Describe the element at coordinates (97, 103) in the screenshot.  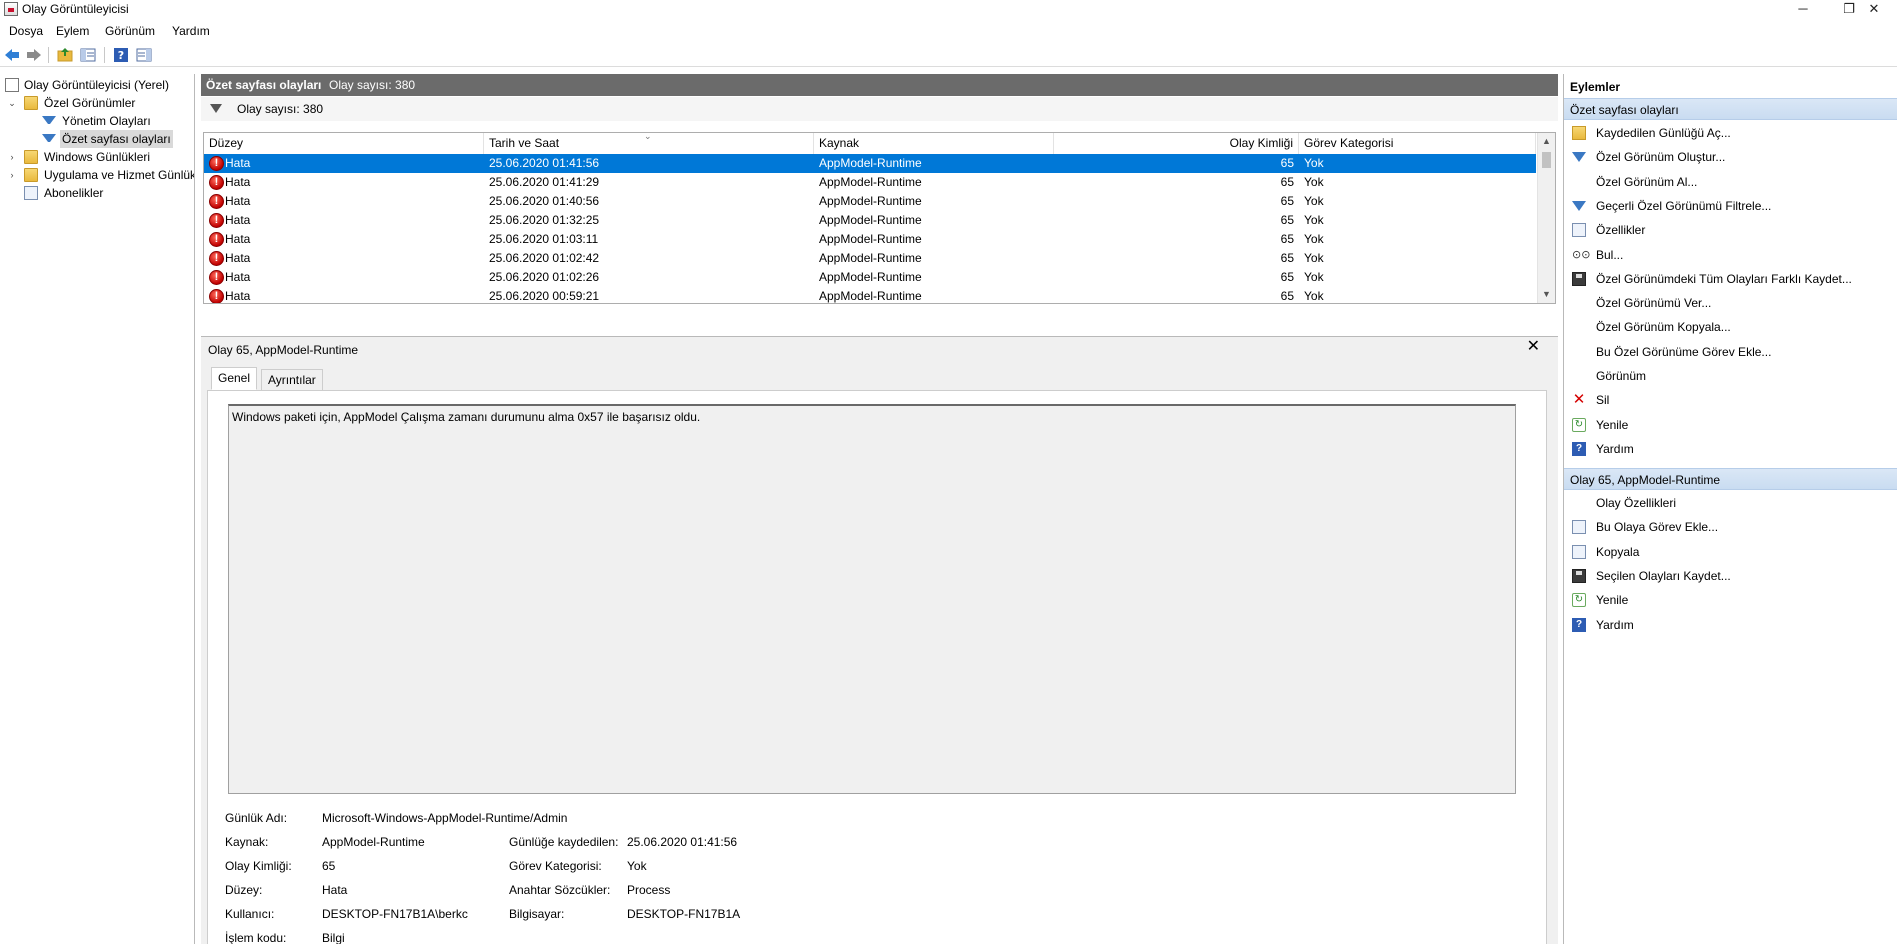
I see `tree-item-custom-views: ⌄ Özel Görünümler` at that location.